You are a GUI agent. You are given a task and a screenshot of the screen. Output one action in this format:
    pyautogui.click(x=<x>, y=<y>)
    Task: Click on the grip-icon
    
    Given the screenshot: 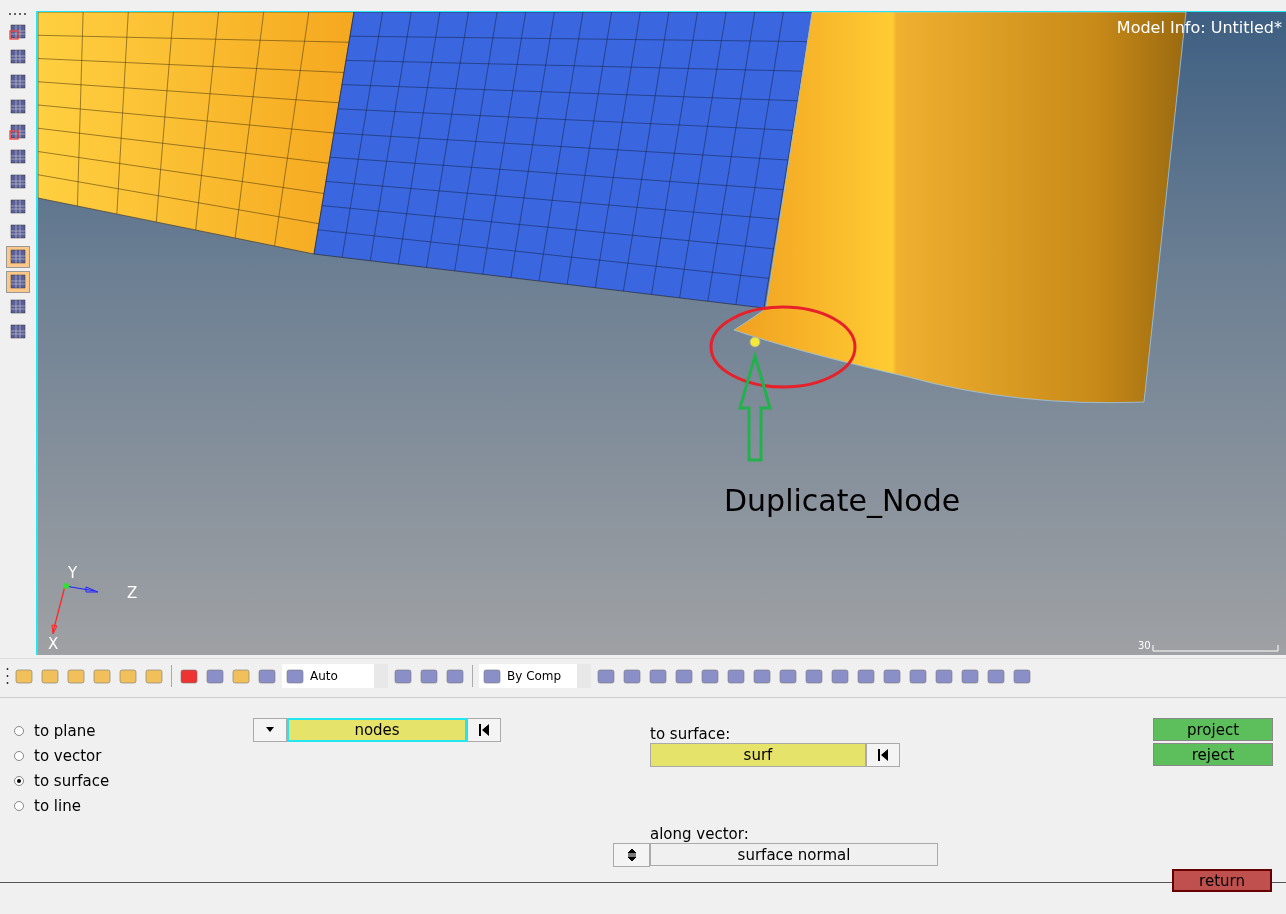 What is the action you would take?
    pyautogui.click(x=18, y=14)
    